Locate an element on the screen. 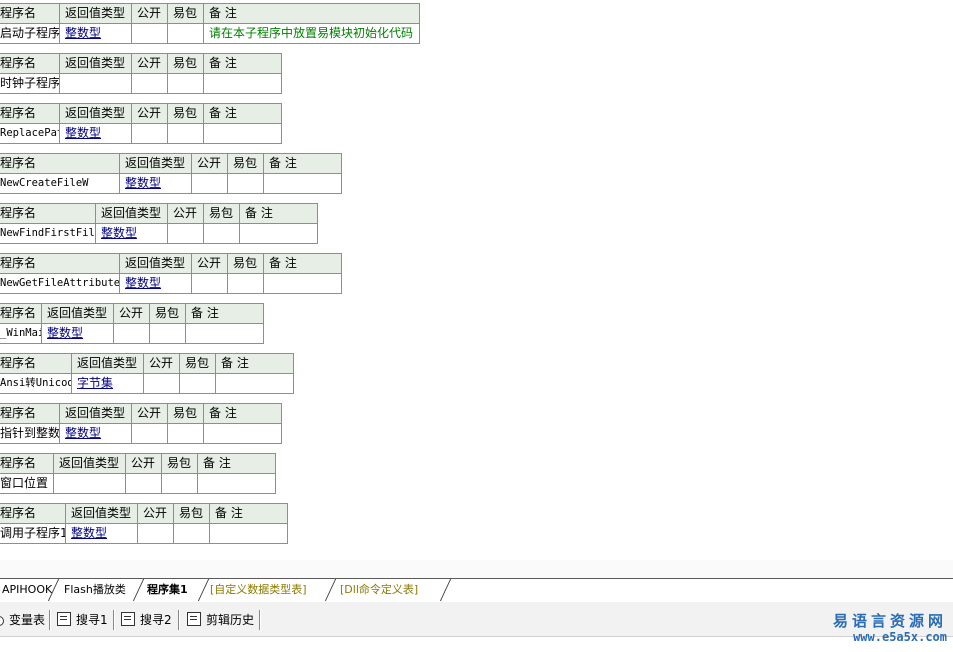 Image resolution: width=953 pixels, height=652 pixels. procedure-table: 程序名 返回值类型 公开 易包 备 注 窗口位置 is located at coordinates (138, 473).